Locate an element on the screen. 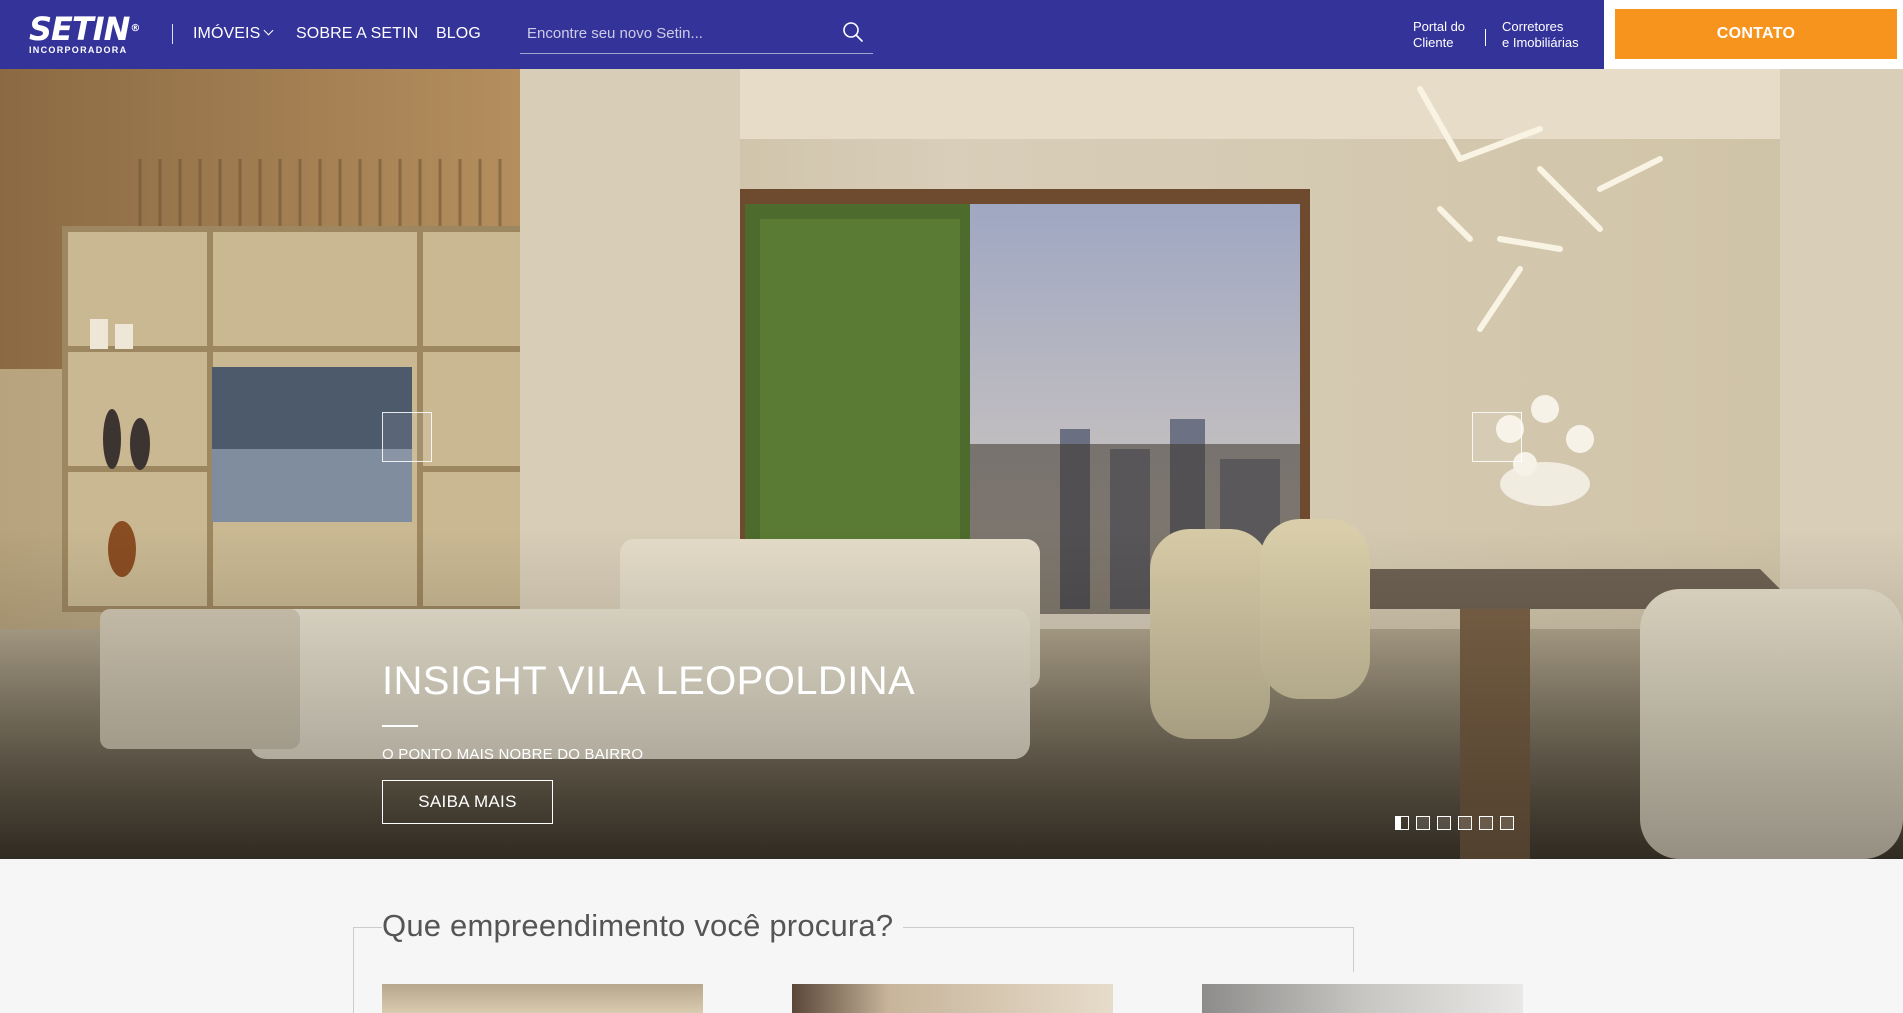  contato-container: CONTATO is located at coordinates (1753, 34).